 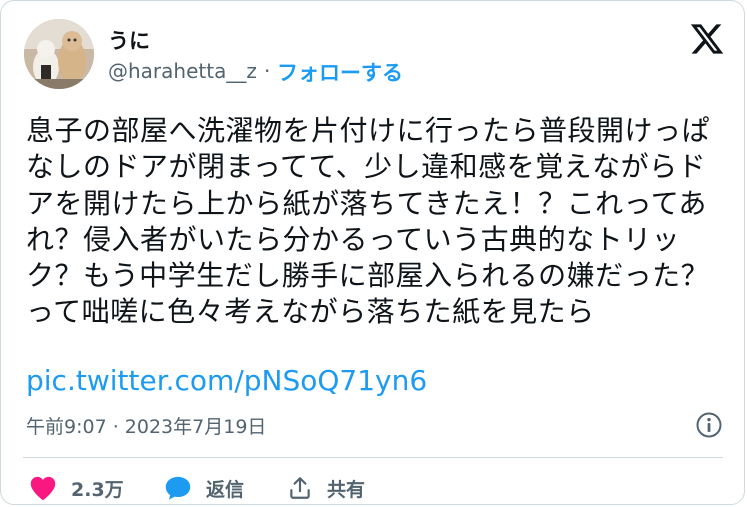 I want to click on reply-label: 返信, so click(x=225, y=489).